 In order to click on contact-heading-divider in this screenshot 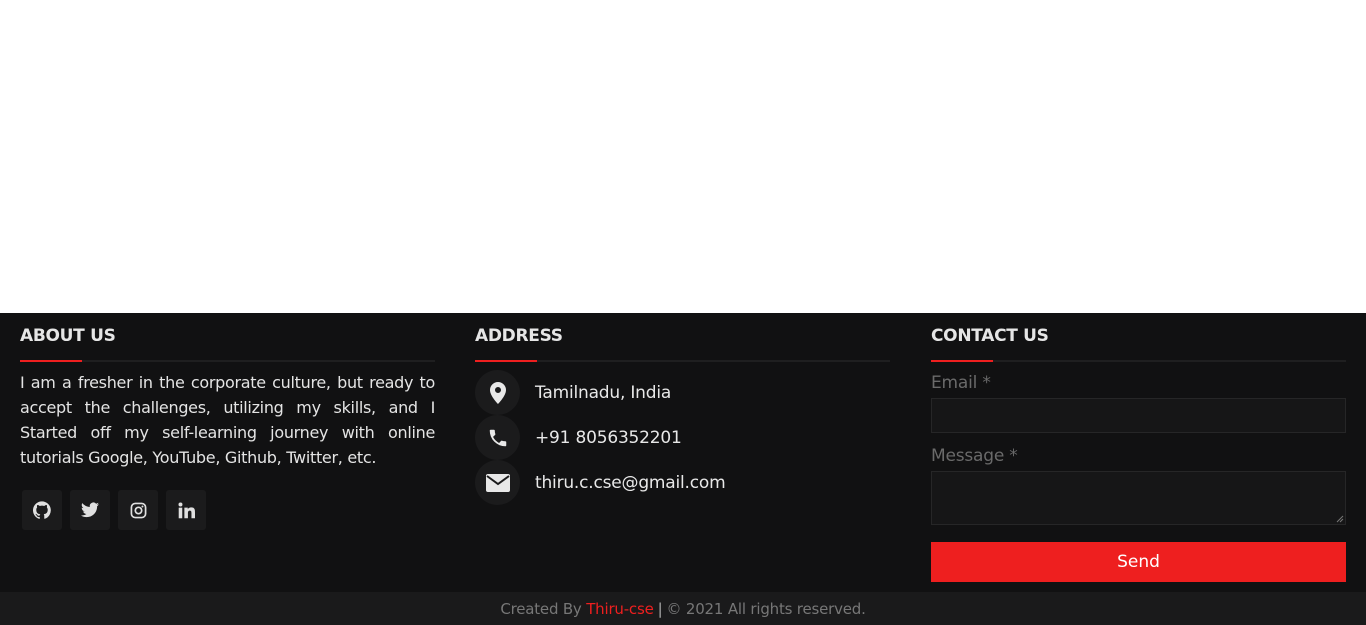, I will do `click(1138, 361)`.